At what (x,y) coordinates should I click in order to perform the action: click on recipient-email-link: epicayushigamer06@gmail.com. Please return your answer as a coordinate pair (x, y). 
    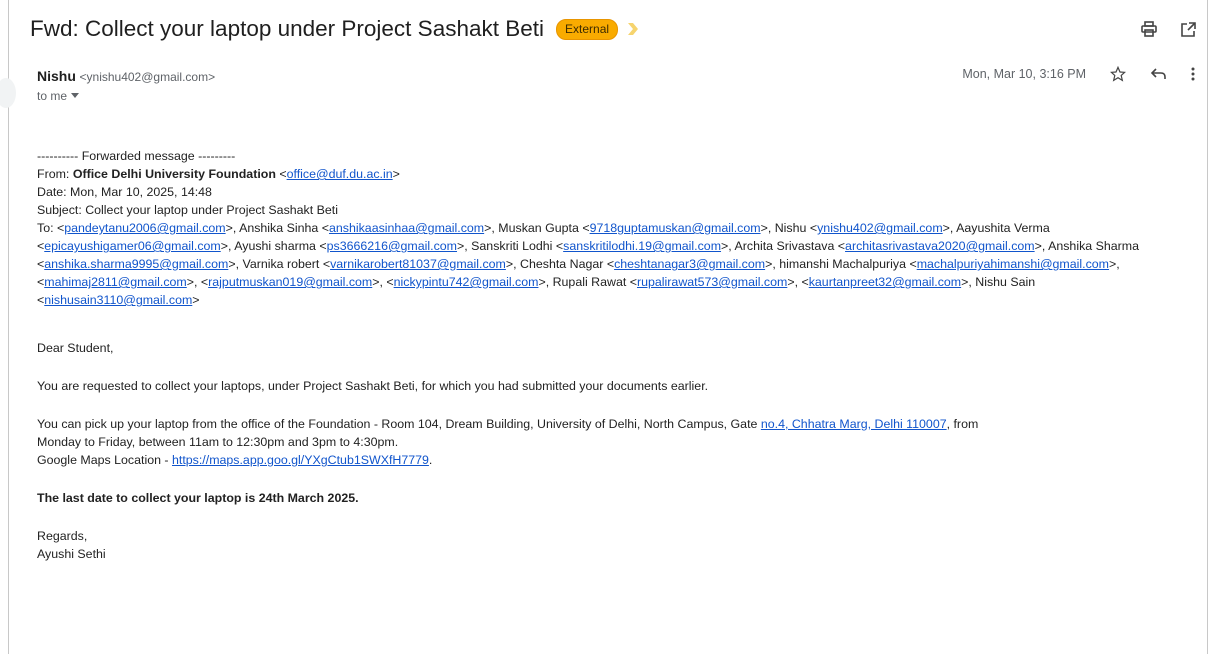
    Looking at the image, I should click on (132, 246).